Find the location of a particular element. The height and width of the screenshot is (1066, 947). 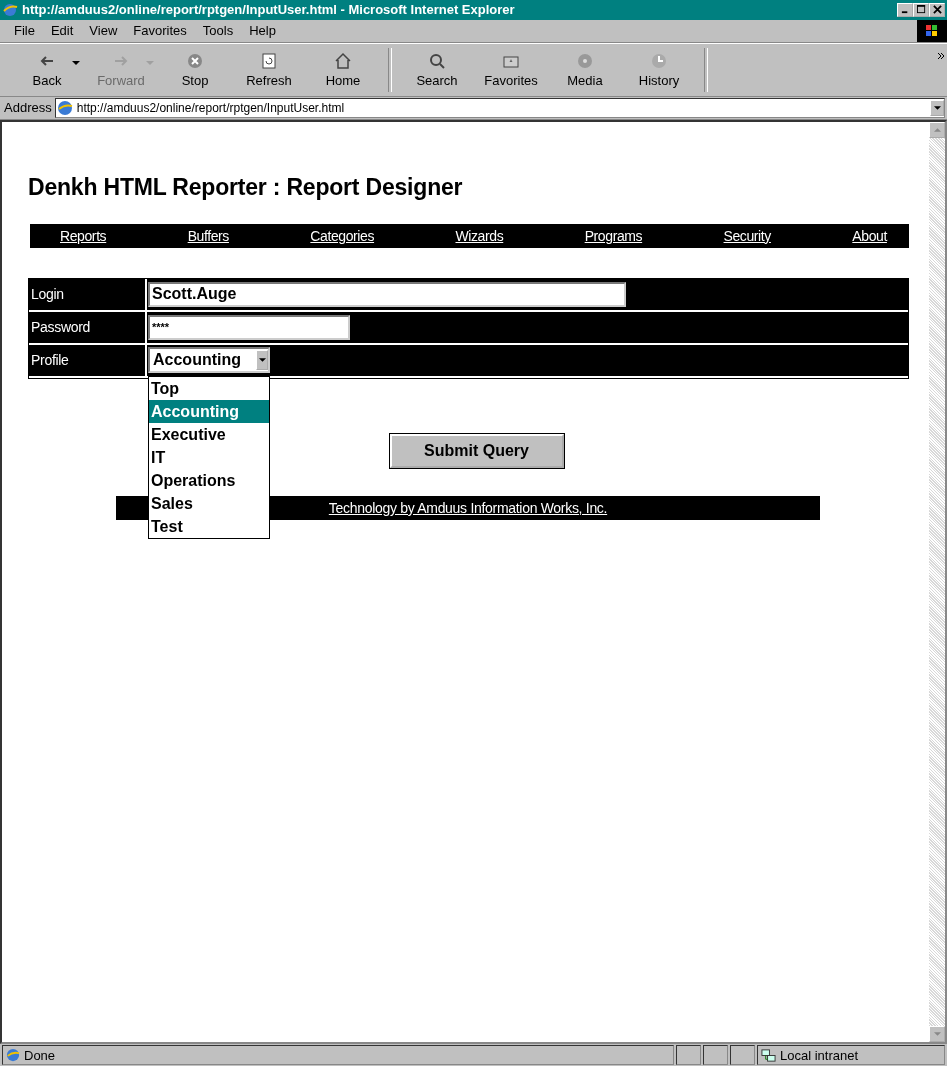

dropdown-button is located at coordinates (262, 360).